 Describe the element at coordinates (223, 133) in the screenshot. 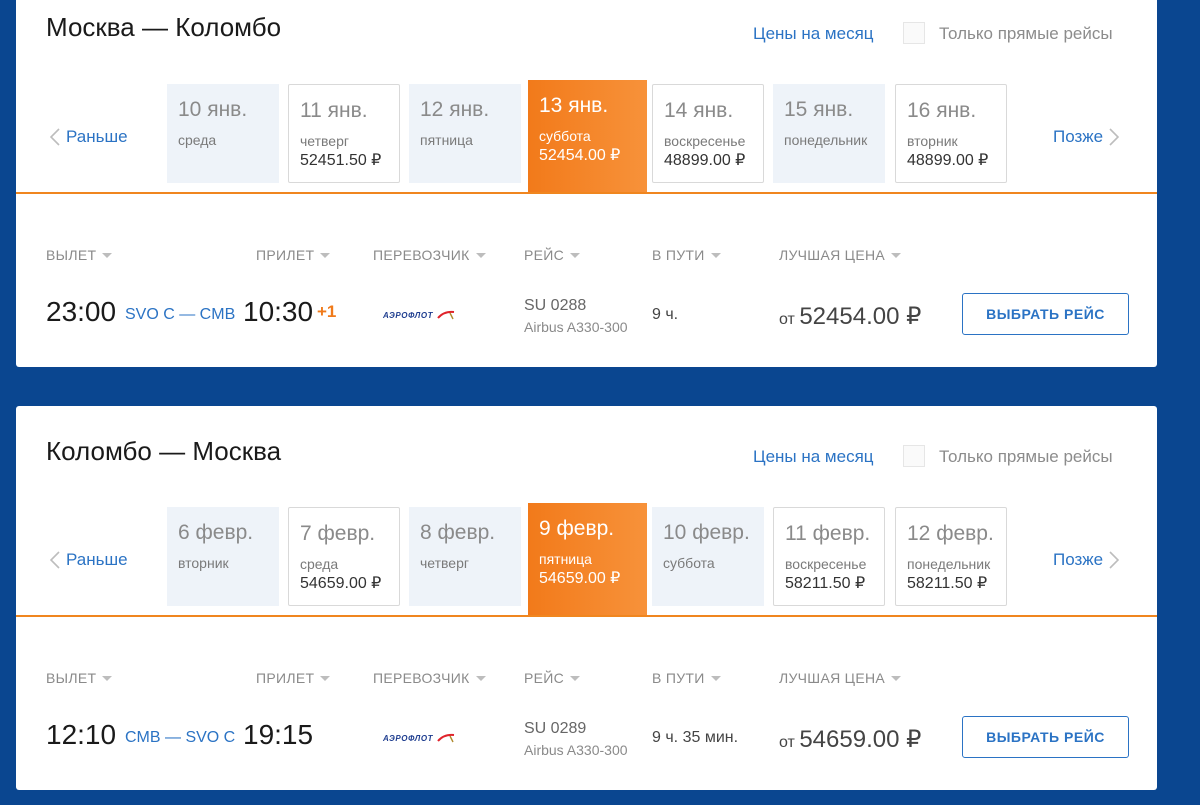

I see `date-option: 10 янв. среда` at that location.